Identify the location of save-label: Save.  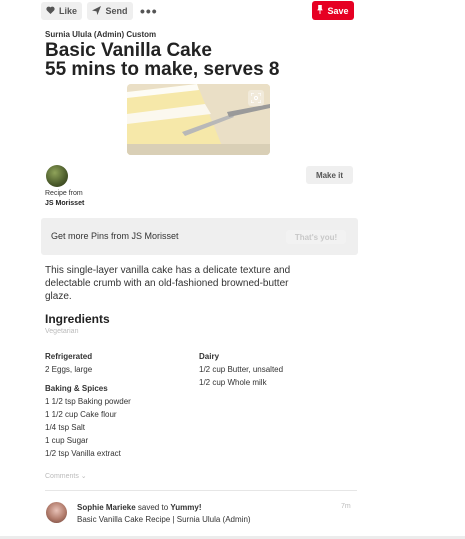
(338, 10).